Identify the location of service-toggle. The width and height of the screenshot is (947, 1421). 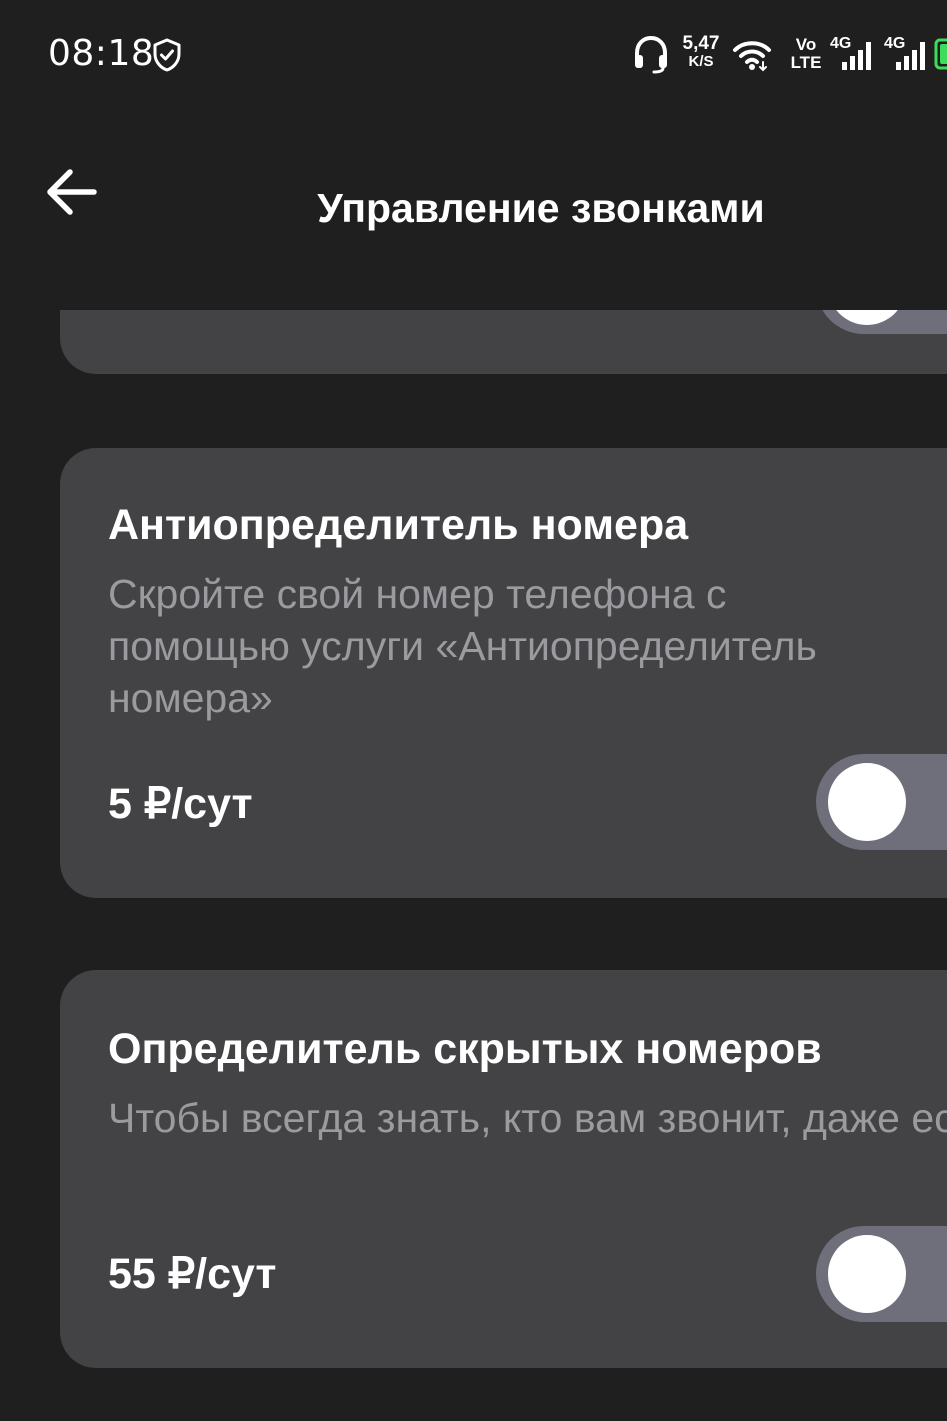
(881, 322).